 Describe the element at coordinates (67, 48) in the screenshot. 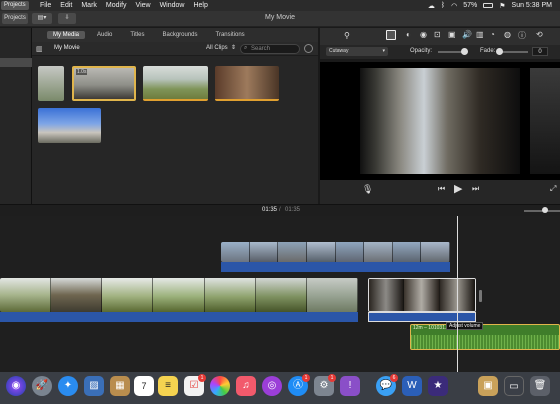

I see `project-name: My Movie` at that location.